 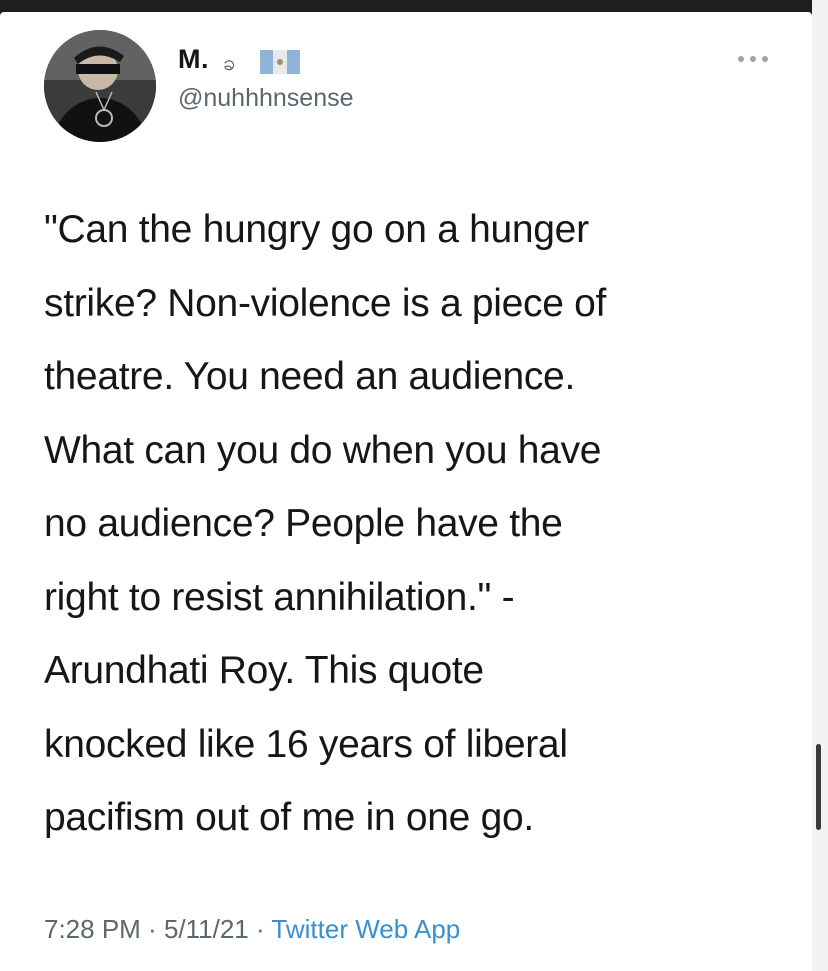 What do you see at coordinates (279, 597) in the screenshot?
I see `tweet-text-line: right to resist annihilation." -` at bounding box center [279, 597].